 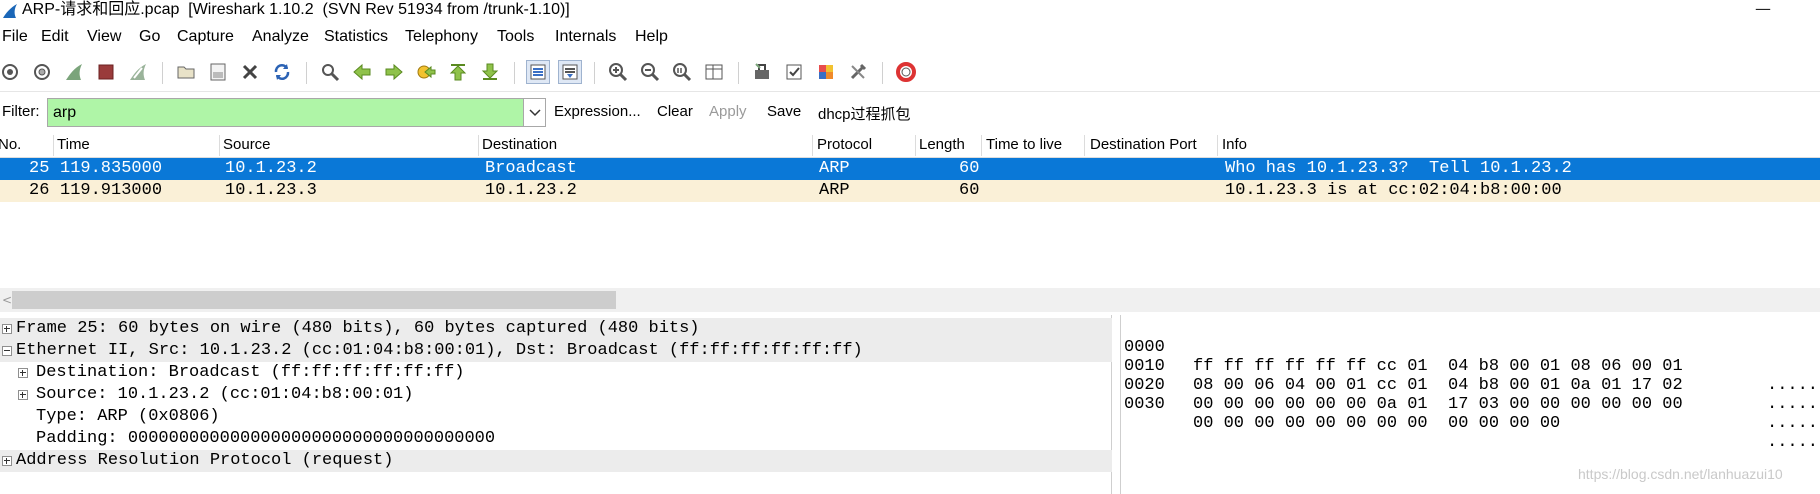 What do you see at coordinates (74, 72) in the screenshot?
I see `start-capture-icon` at bounding box center [74, 72].